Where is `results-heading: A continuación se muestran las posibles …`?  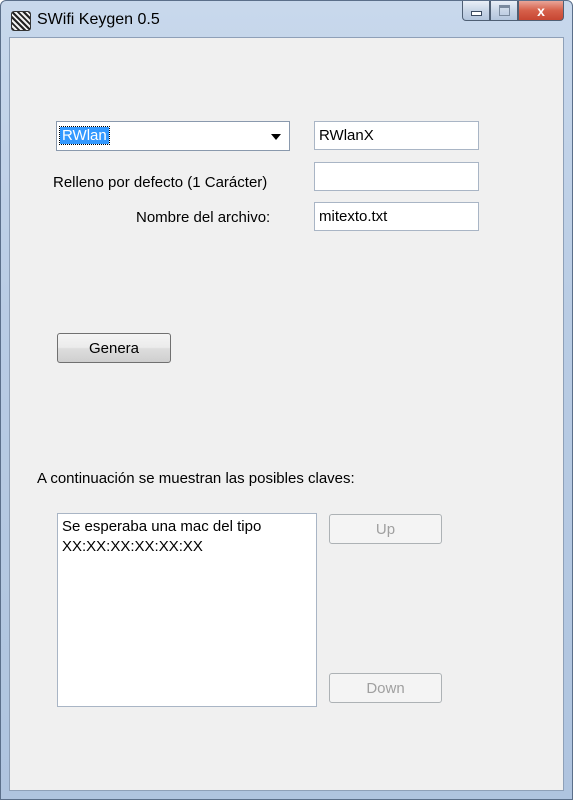 results-heading: A continuación se muestran las posibles … is located at coordinates (196, 478).